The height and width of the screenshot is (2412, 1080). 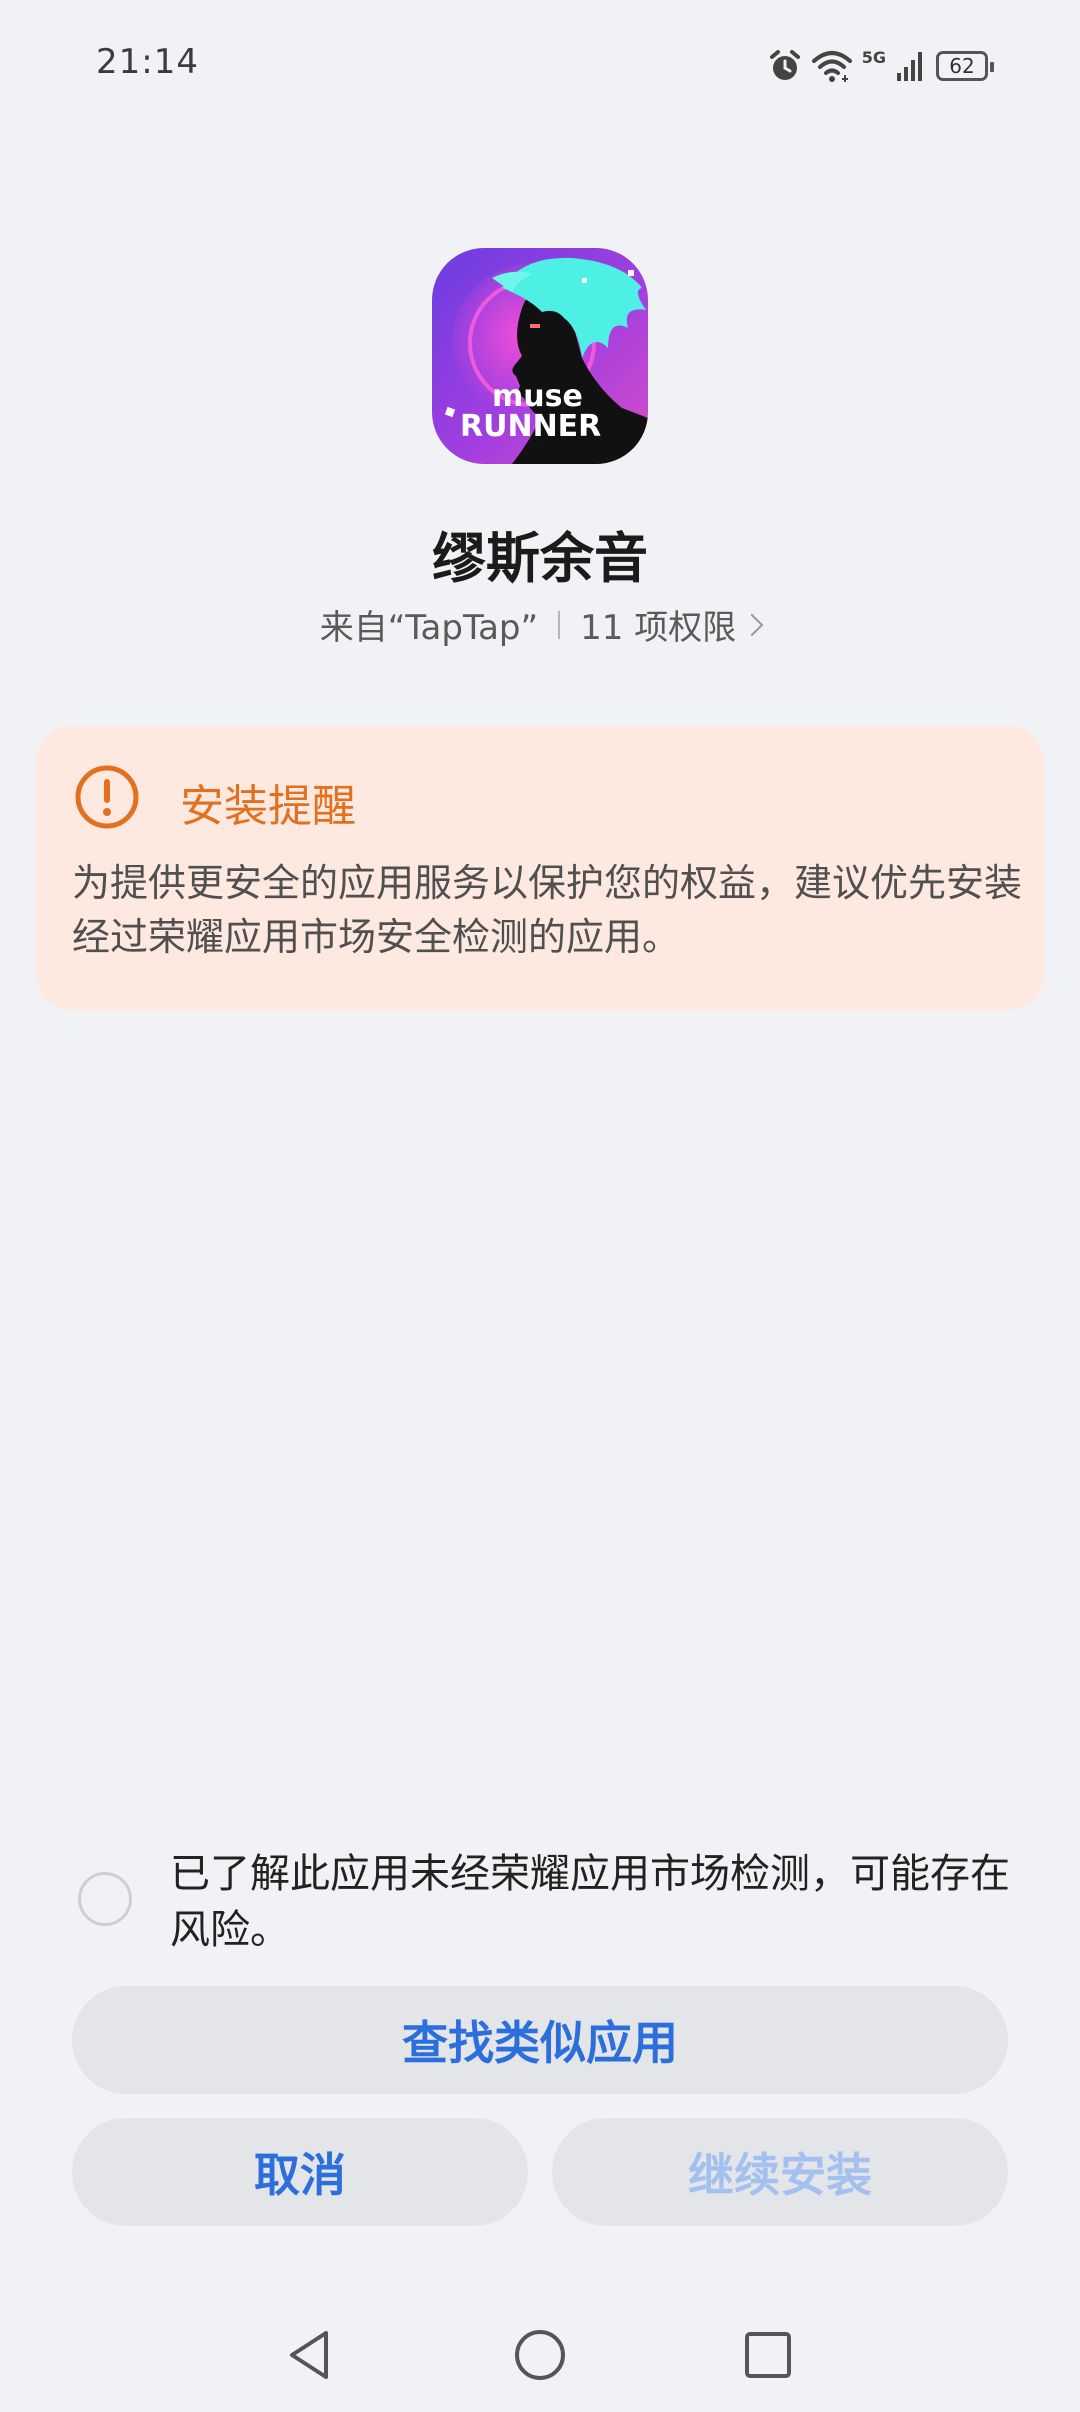 I want to click on app-name: 缪斯余音, so click(x=540, y=558).